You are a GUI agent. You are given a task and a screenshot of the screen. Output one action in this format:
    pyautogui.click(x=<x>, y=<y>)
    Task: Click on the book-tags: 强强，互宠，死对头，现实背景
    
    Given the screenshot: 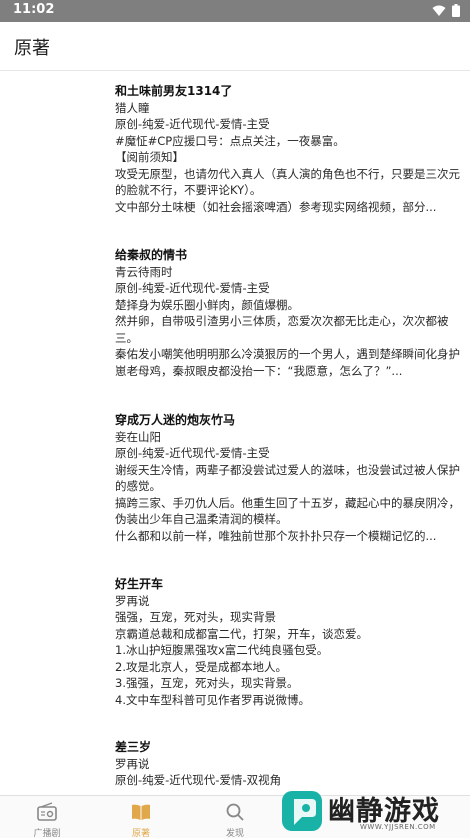 What is the action you would take?
    pyautogui.click(x=195, y=617)
    